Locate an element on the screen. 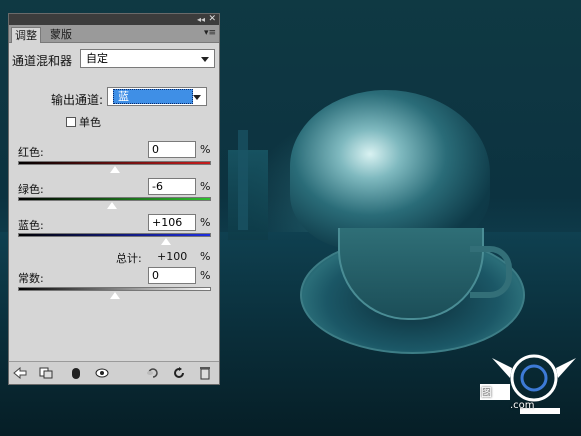 This screenshot has width=581, height=436. output-channel-dropdown: 蓝 is located at coordinates (157, 96).